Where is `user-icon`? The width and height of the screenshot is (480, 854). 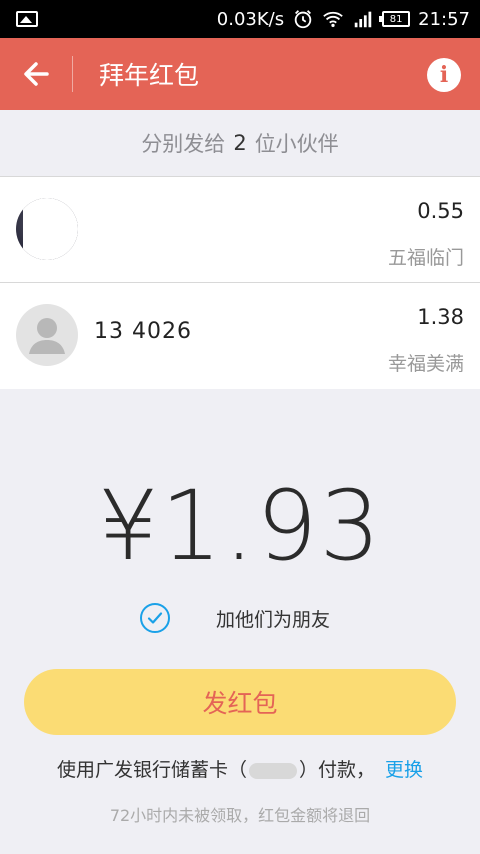
user-icon is located at coordinates (47, 336).